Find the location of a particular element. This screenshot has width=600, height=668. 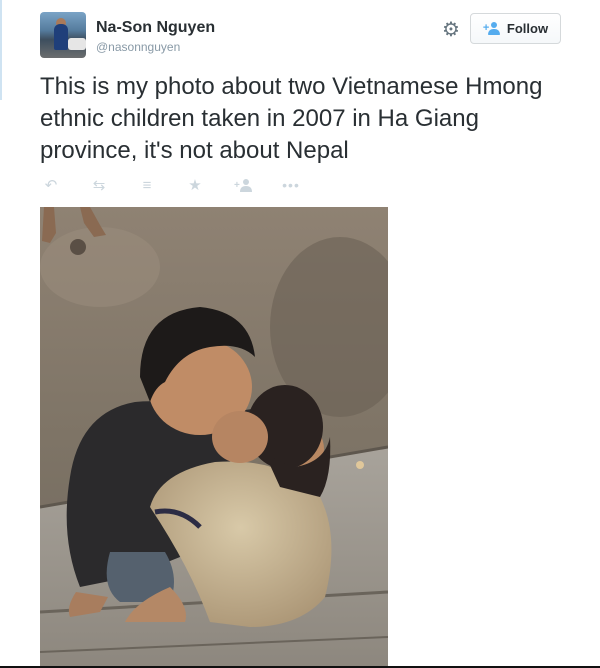

retweet-icon: ⇆ is located at coordinates (99, 185).